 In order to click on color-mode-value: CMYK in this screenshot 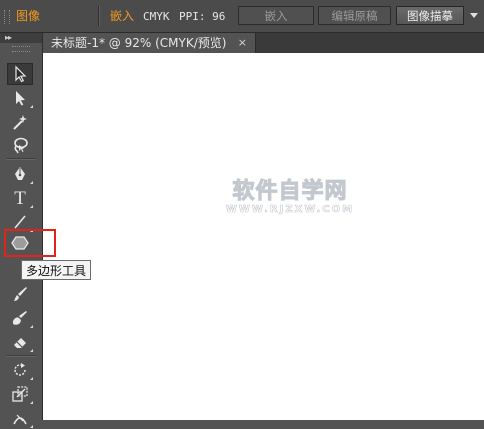, I will do `click(156, 16)`.